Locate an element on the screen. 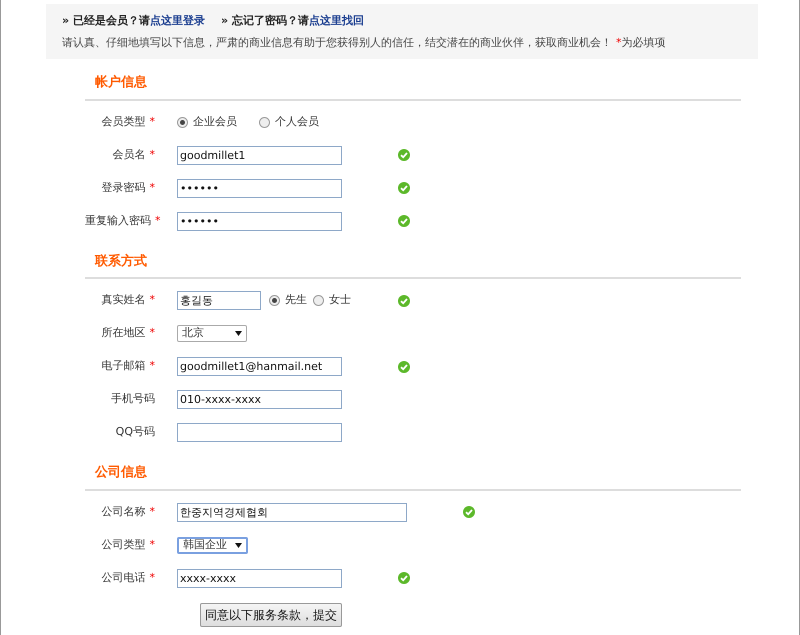  field-label: 真实姓名 is located at coordinates (124, 299).